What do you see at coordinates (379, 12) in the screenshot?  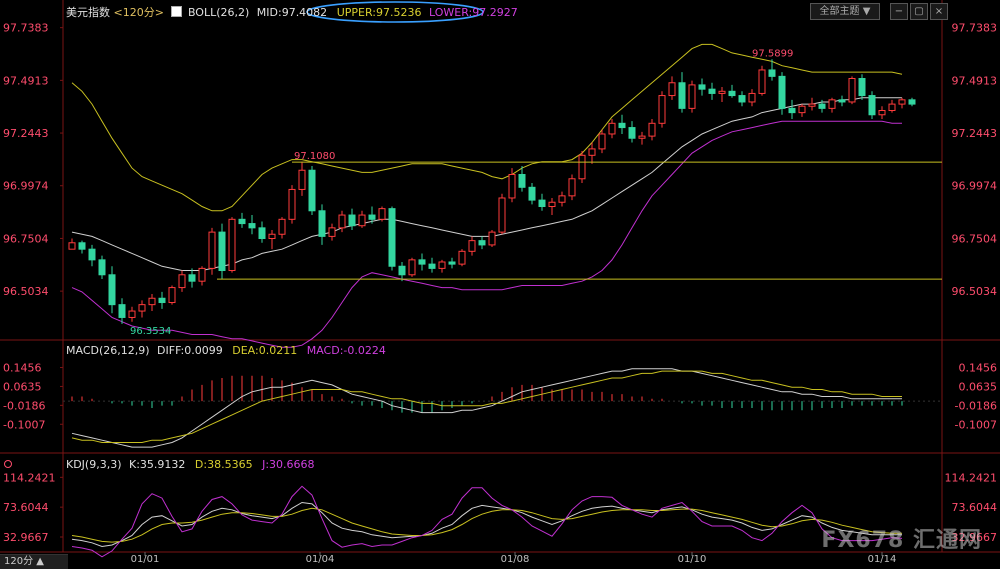 I see `upper-value: UPPER:97.5236` at bounding box center [379, 12].